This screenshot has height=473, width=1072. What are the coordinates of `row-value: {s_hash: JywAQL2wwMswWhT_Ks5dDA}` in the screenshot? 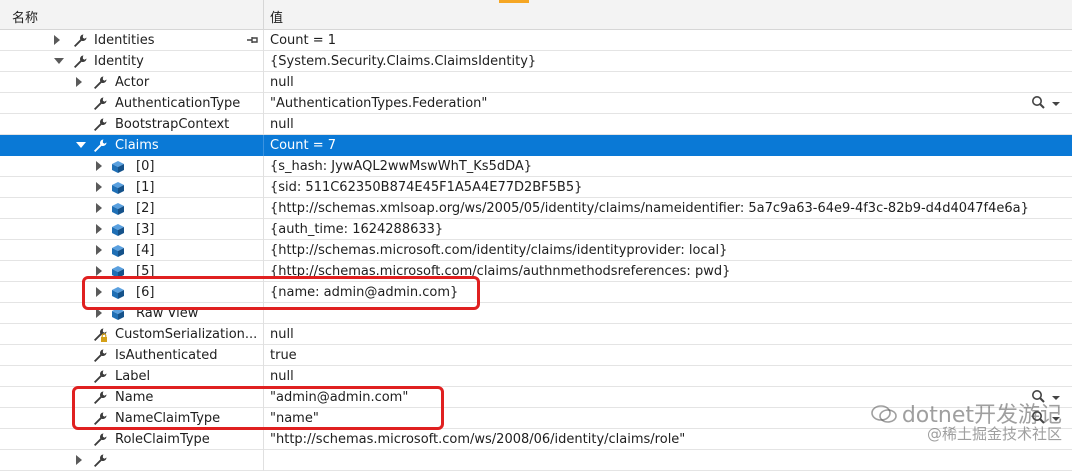 It's located at (401, 166).